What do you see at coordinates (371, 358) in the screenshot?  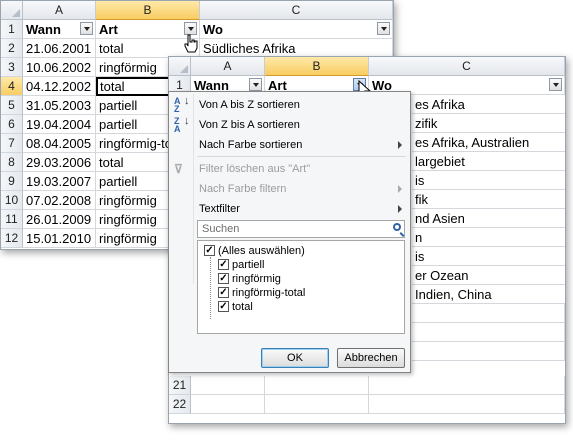 I see `cancel-button: Abbrechen` at bounding box center [371, 358].